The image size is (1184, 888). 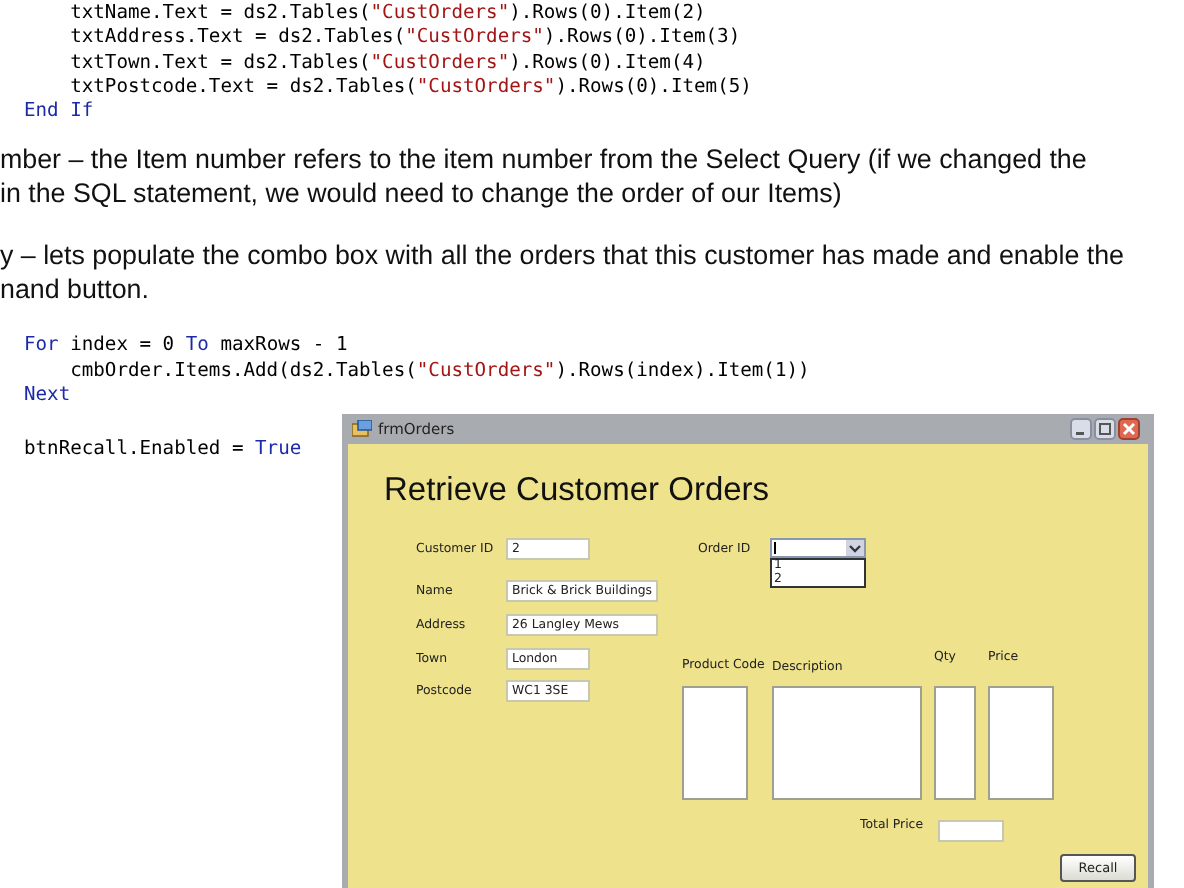 I want to click on order-dropdown, so click(x=818, y=548).